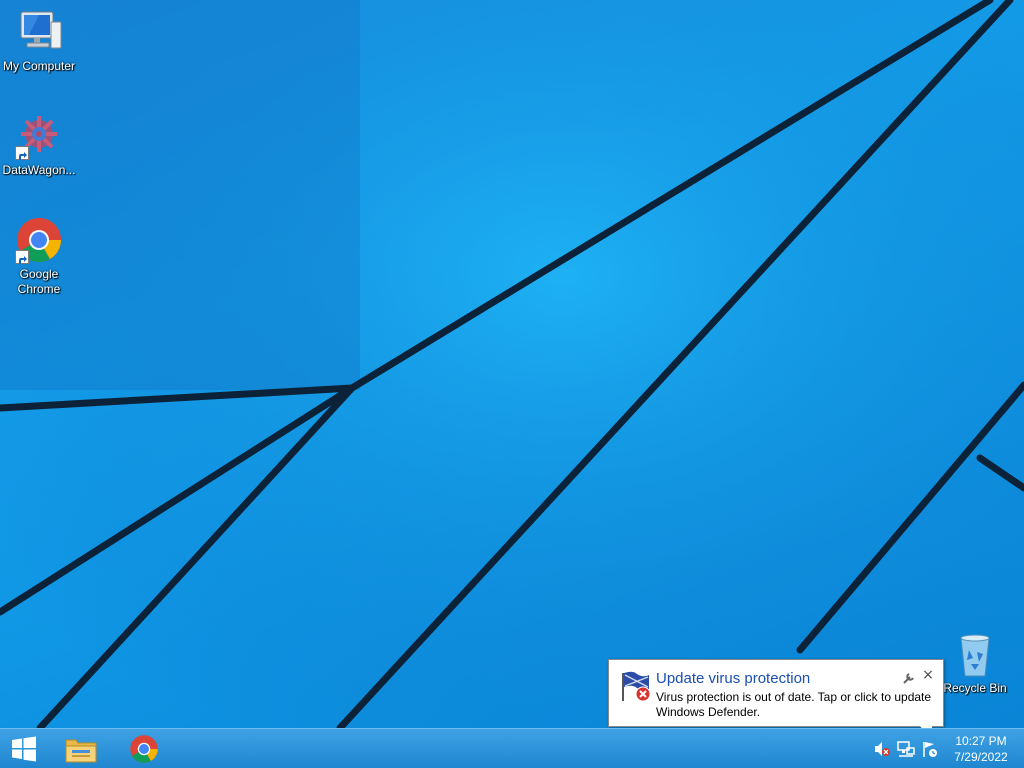 The image size is (1024, 768). Describe the element at coordinates (981, 749) in the screenshot. I see `system-clock: 10:27 PM 7/29/2022` at that location.